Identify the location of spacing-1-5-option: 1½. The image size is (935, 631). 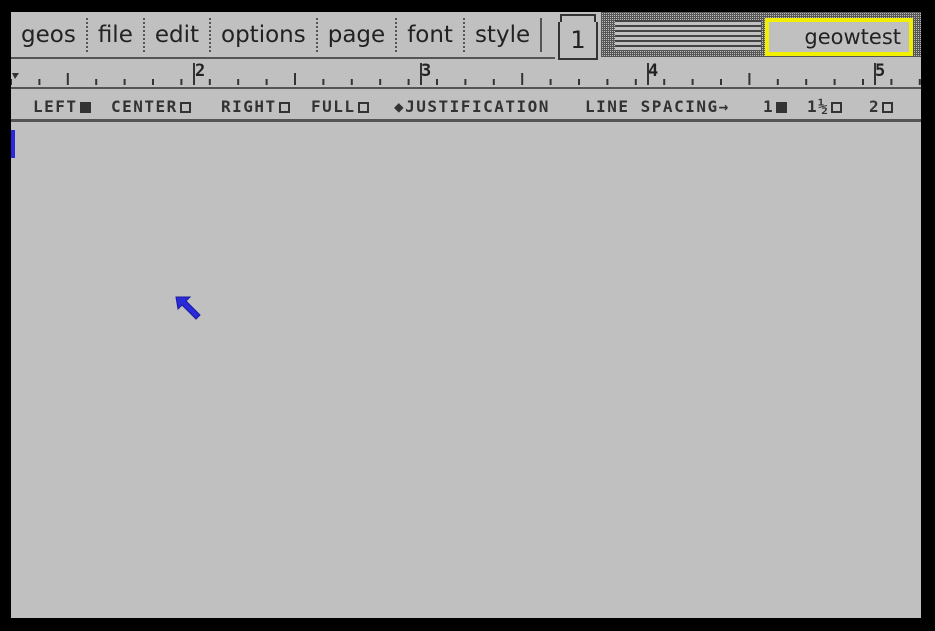
(825, 106).